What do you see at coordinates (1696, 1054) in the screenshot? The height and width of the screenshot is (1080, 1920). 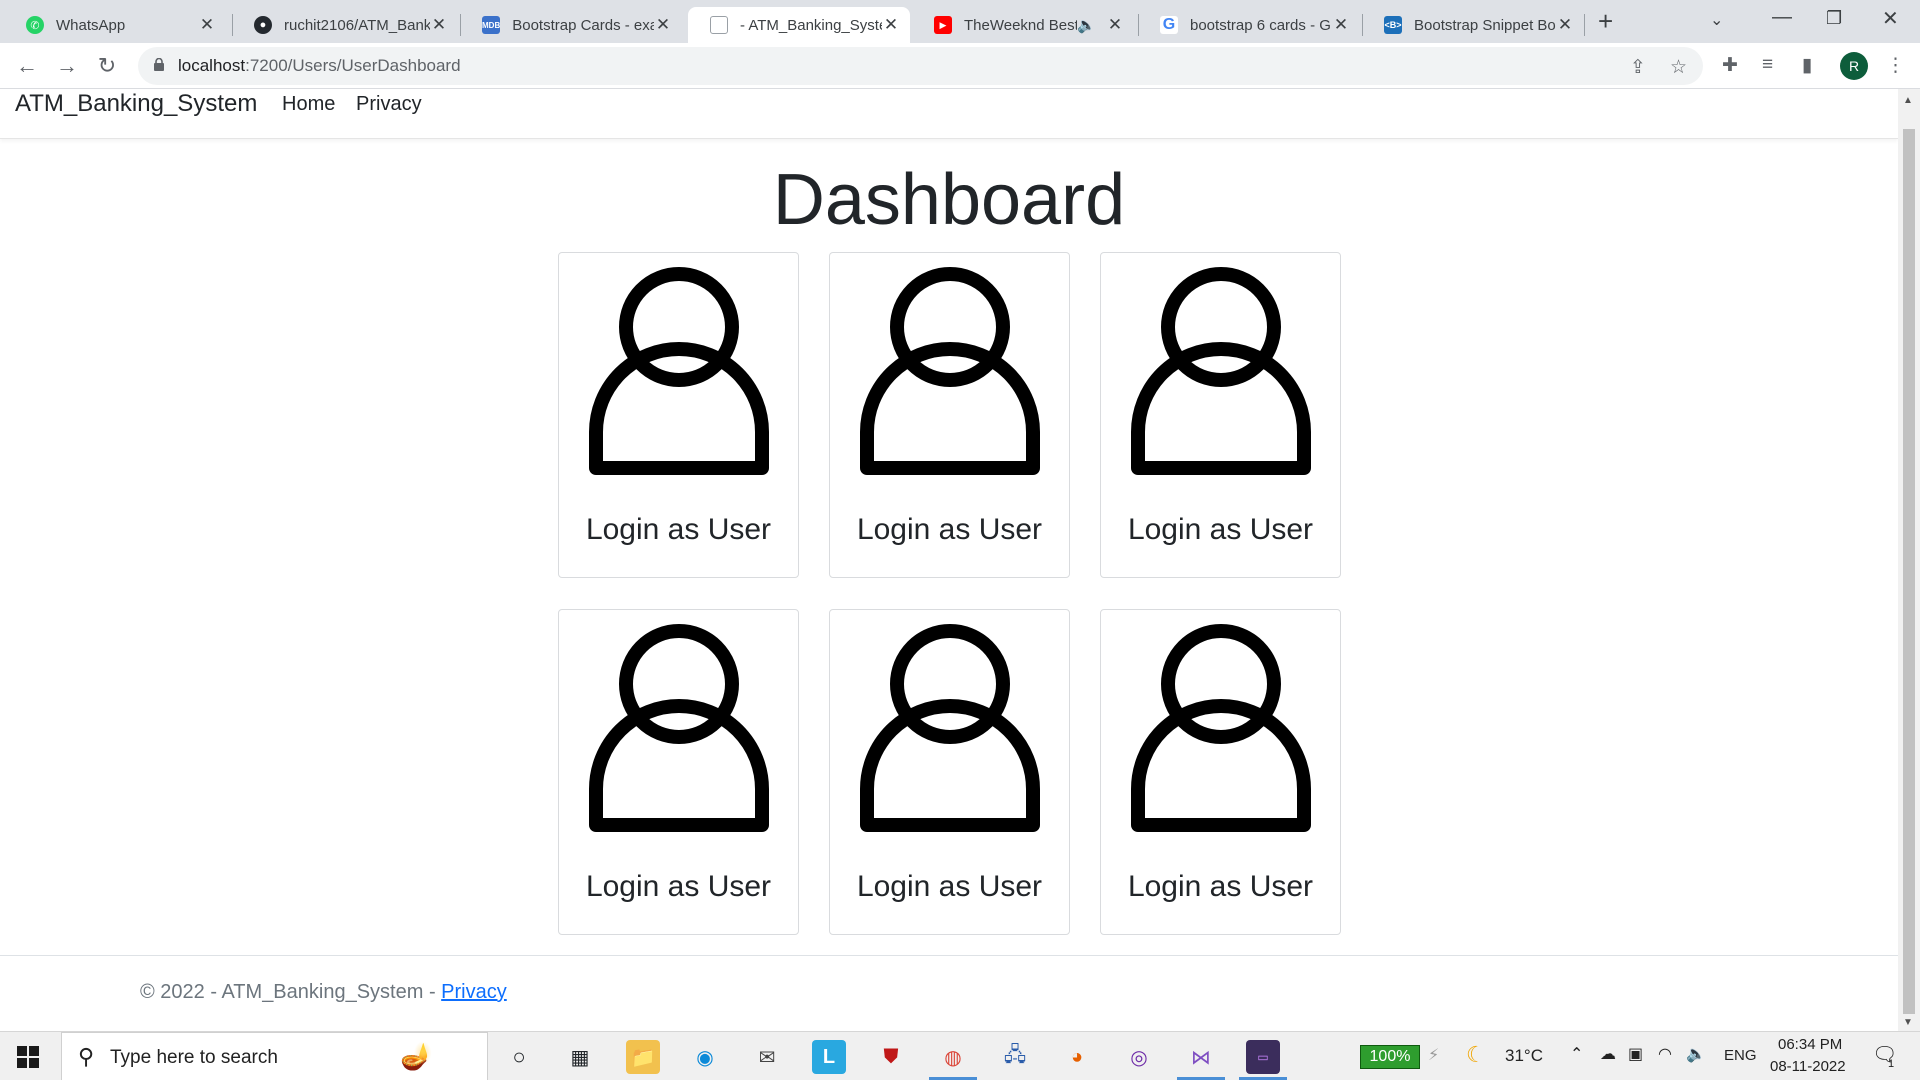 I see `volume-icon: 🔈` at bounding box center [1696, 1054].